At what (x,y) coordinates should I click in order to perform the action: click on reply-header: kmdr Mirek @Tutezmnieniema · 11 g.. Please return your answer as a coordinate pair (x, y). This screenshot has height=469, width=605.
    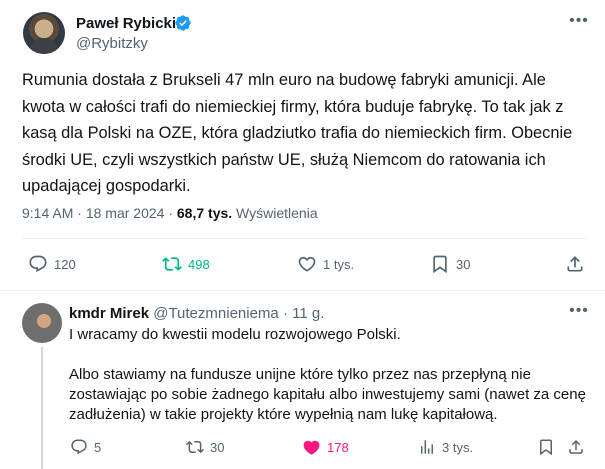
    Looking at the image, I should click on (196, 313).